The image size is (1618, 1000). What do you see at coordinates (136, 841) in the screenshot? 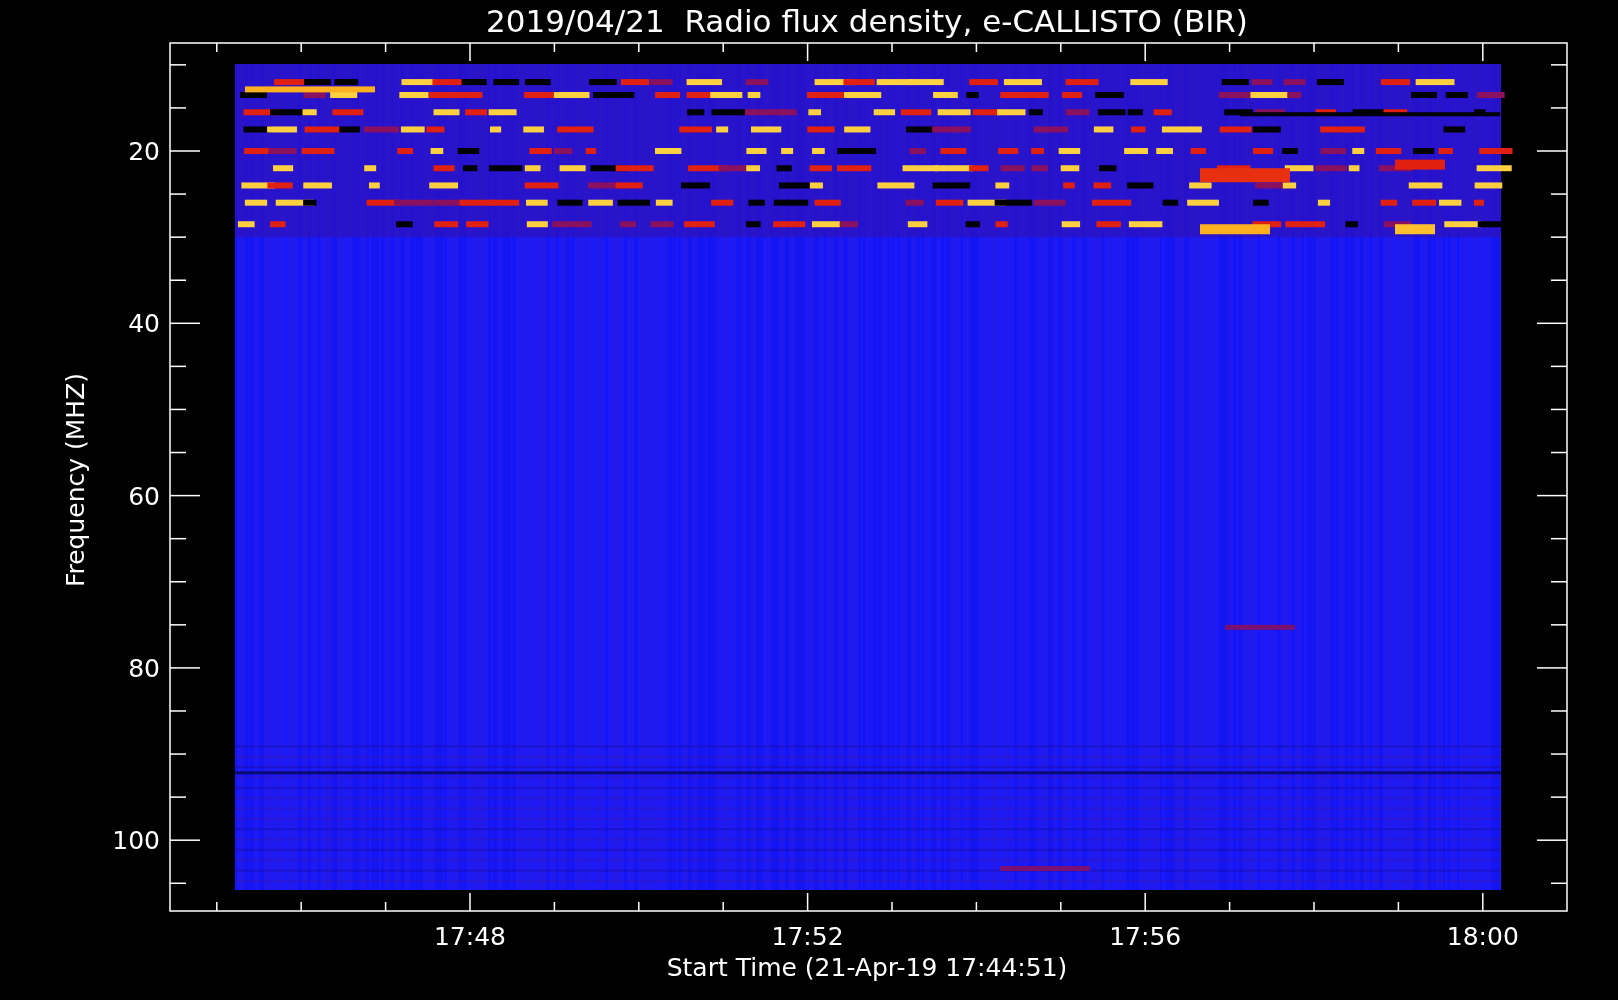
I see `y-tick-label: 100` at bounding box center [136, 841].